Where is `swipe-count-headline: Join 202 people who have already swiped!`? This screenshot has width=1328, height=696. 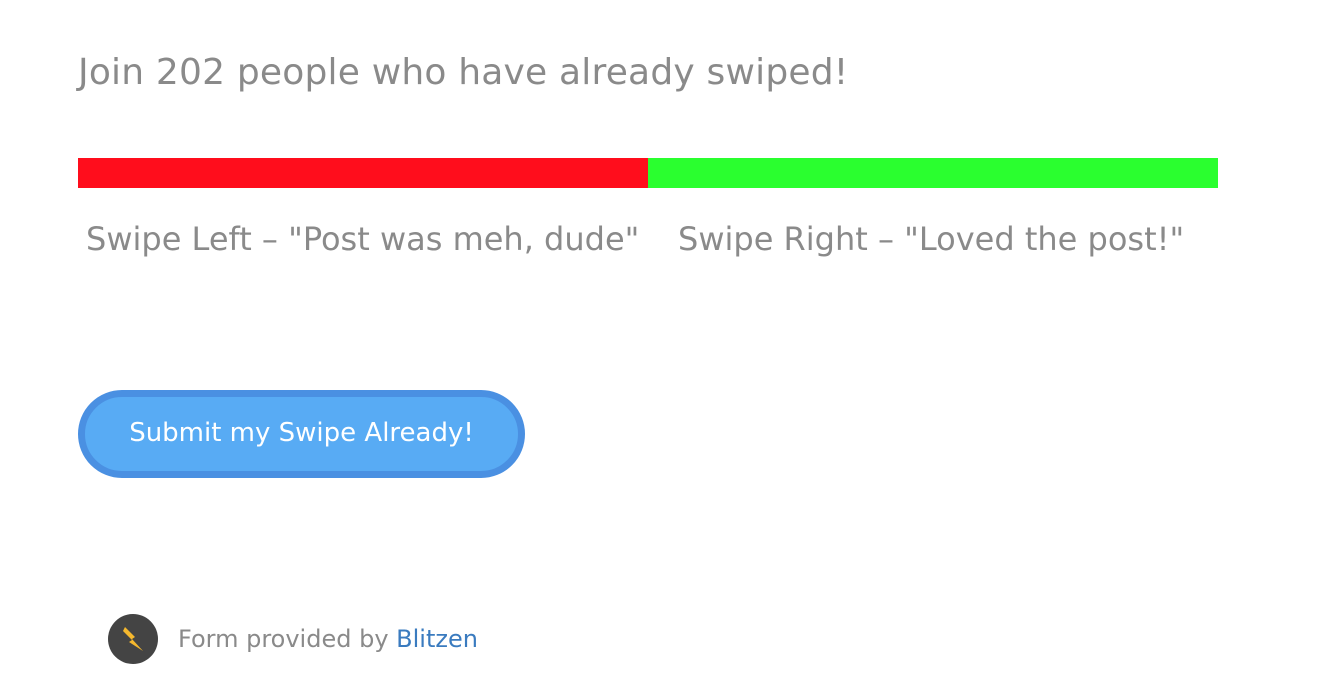
swipe-count-headline: Join 202 people who have already swiped! is located at coordinates (463, 72).